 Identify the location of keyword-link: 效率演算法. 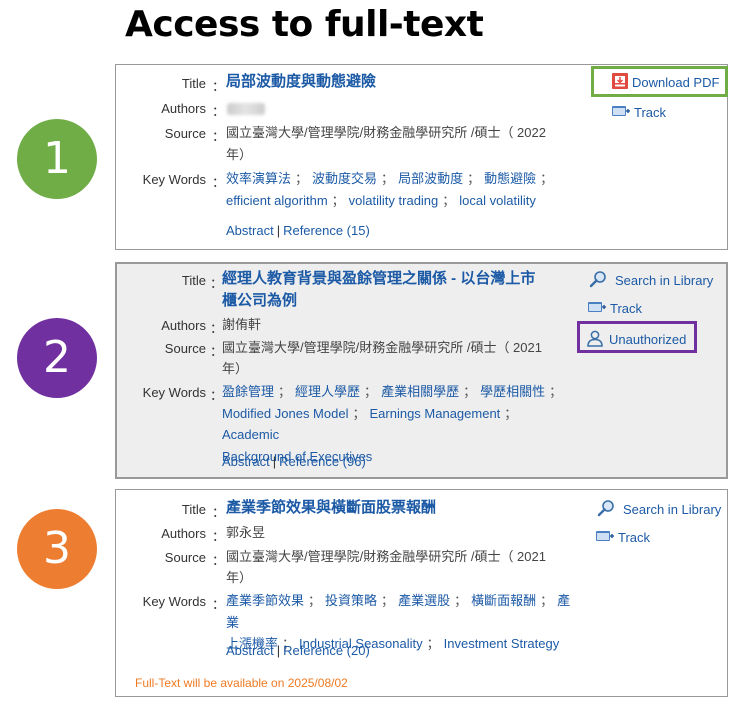
(258, 178).